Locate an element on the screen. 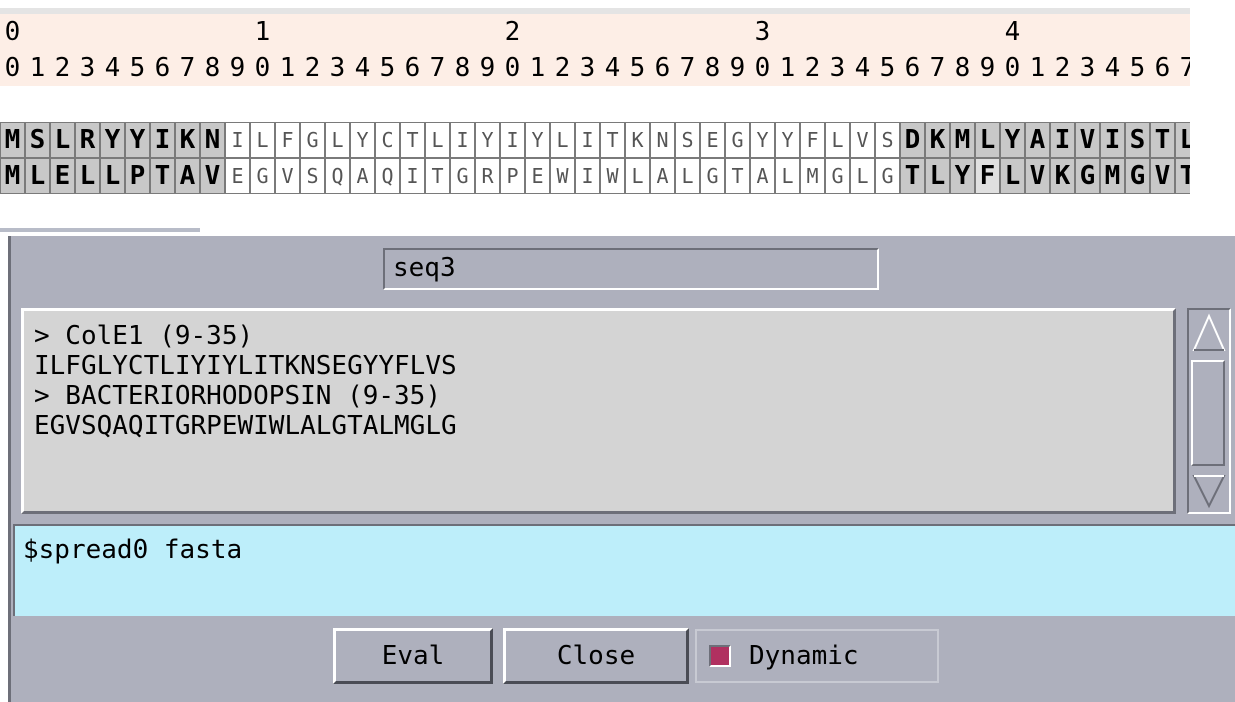 This screenshot has width=1235, height=702. scroll-down-arrow-icon is located at coordinates (1209, 491).